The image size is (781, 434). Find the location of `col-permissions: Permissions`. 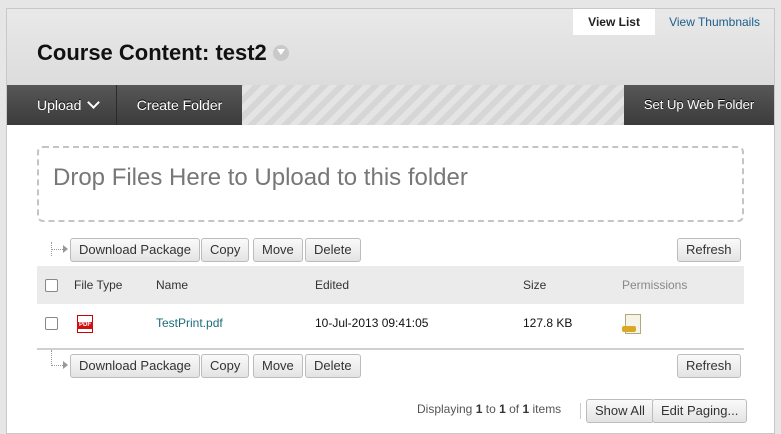

col-permissions: Permissions is located at coordinates (655, 285).